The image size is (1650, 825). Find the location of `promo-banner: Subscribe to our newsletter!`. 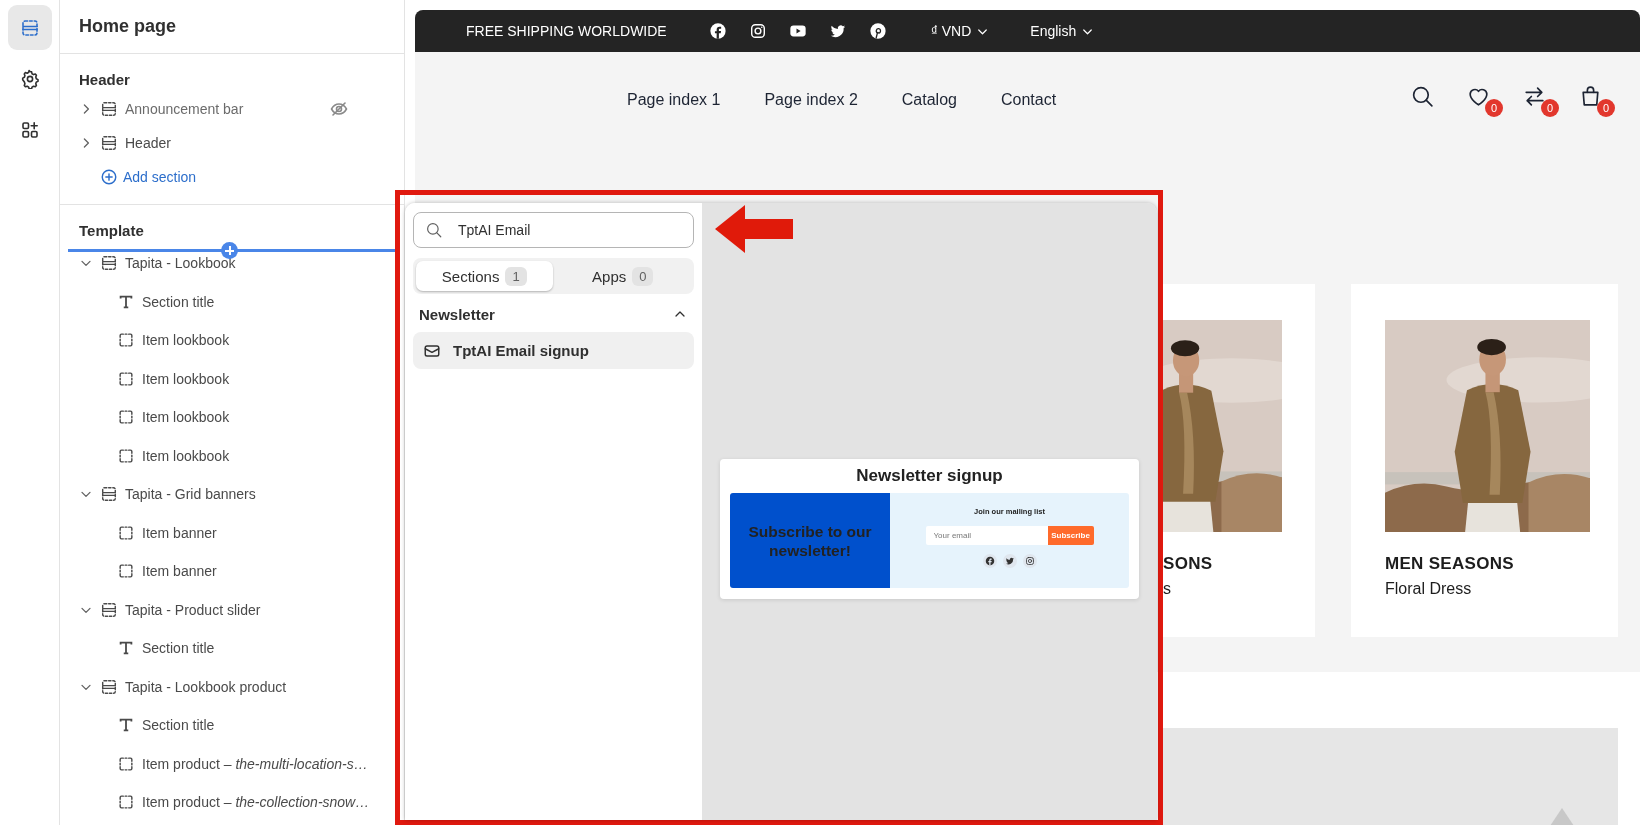

promo-banner: Subscribe to our newsletter! is located at coordinates (810, 540).